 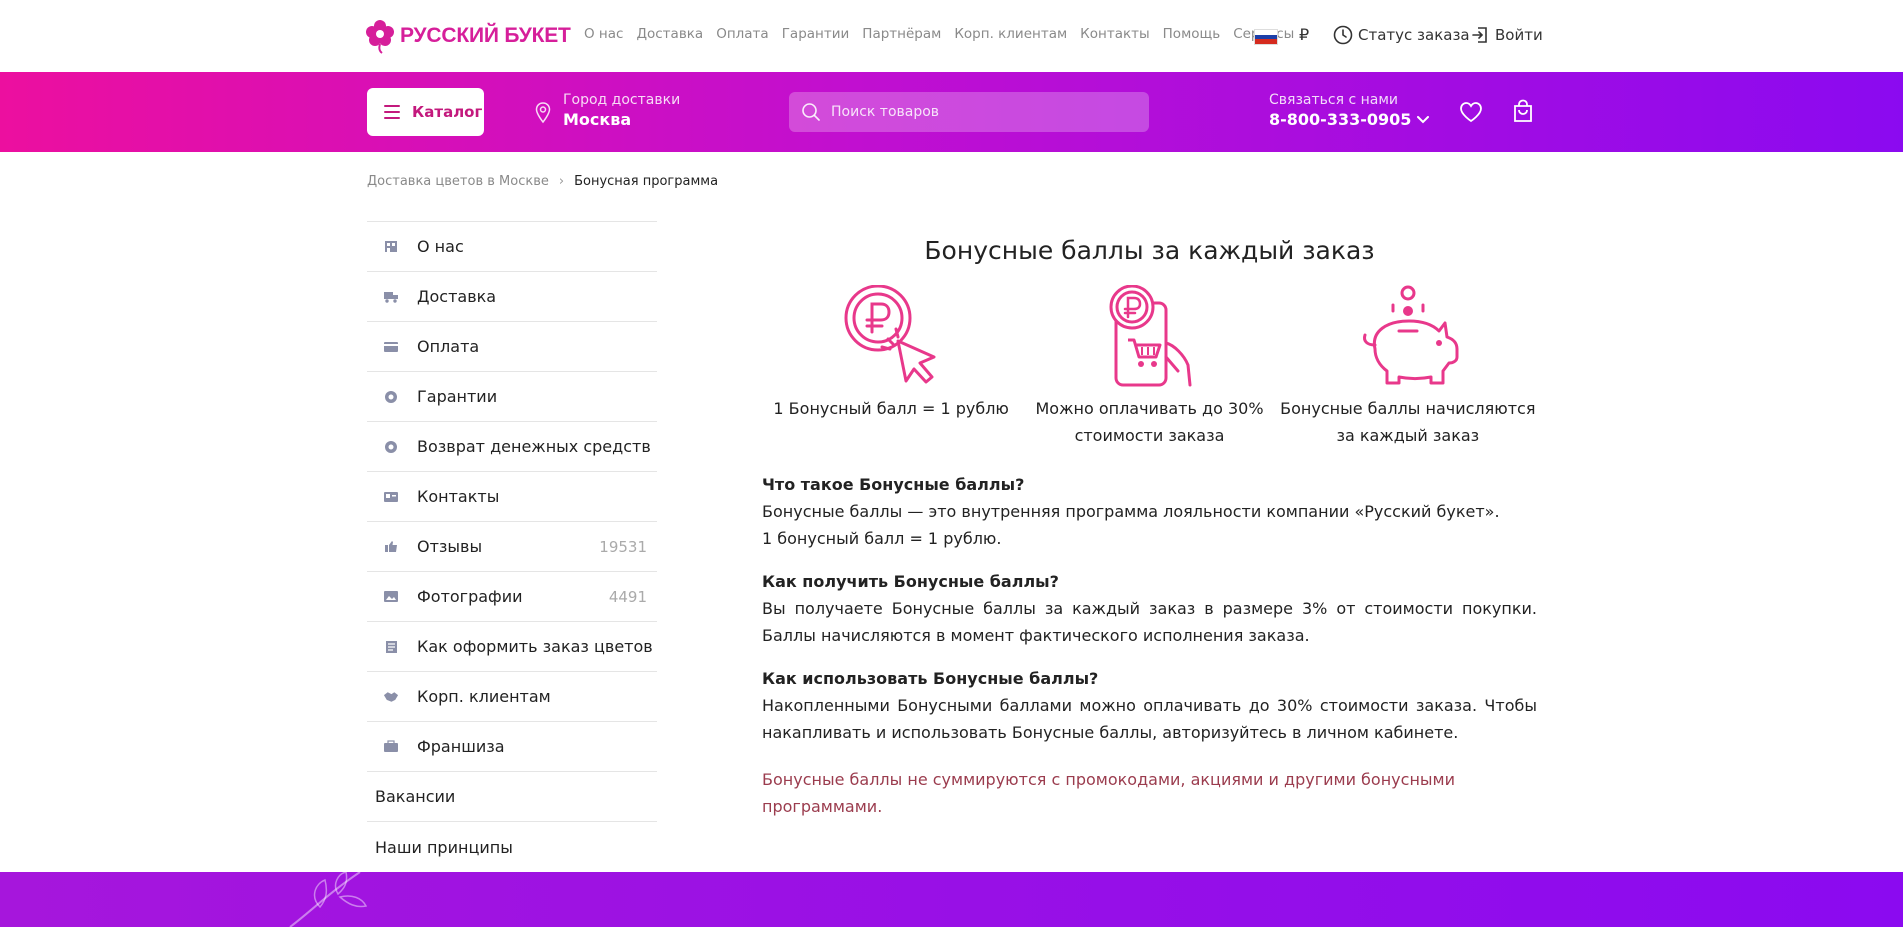 What do you see at coordinates (448, 346) in the screenshot?
I see `sidebar-item-label: Оплата` at bounding box center [448, 346].